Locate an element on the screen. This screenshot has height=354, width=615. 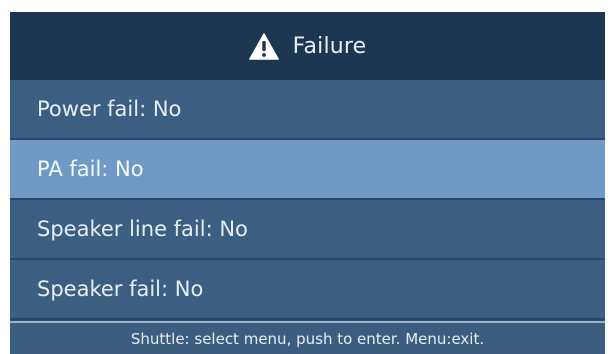
menu-item-label: PA fail: No is located at coordinates (90, 169).